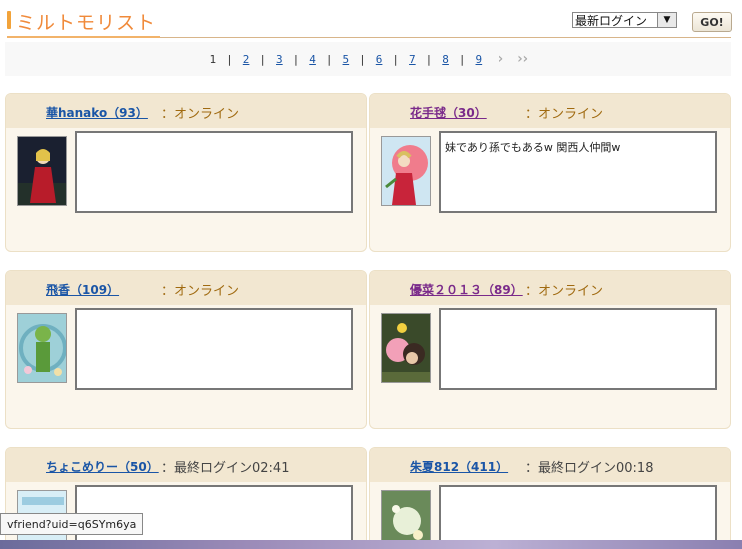 This screenshot has width=742, height=549. What do you see at coordinates (459, 466) in the screenshot?
I see `friend-name-link: 朱夏812（411）` at bounding box center [459, 466].